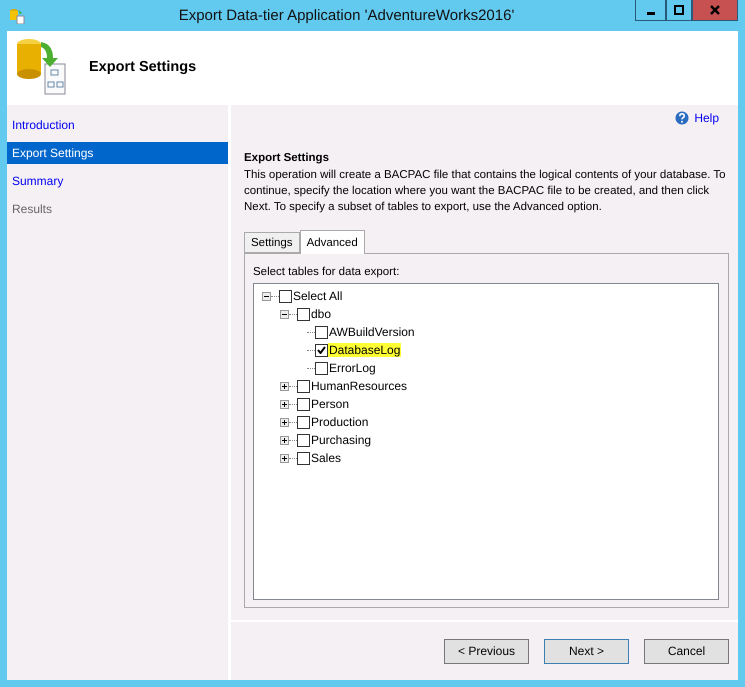 The image size is (745, 687). I want to click on maximize-icon, so click(679, 10).